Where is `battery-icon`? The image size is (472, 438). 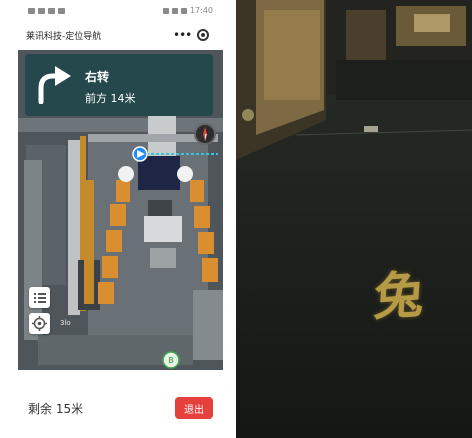
battery-icon is located at coordinates (183, 10).